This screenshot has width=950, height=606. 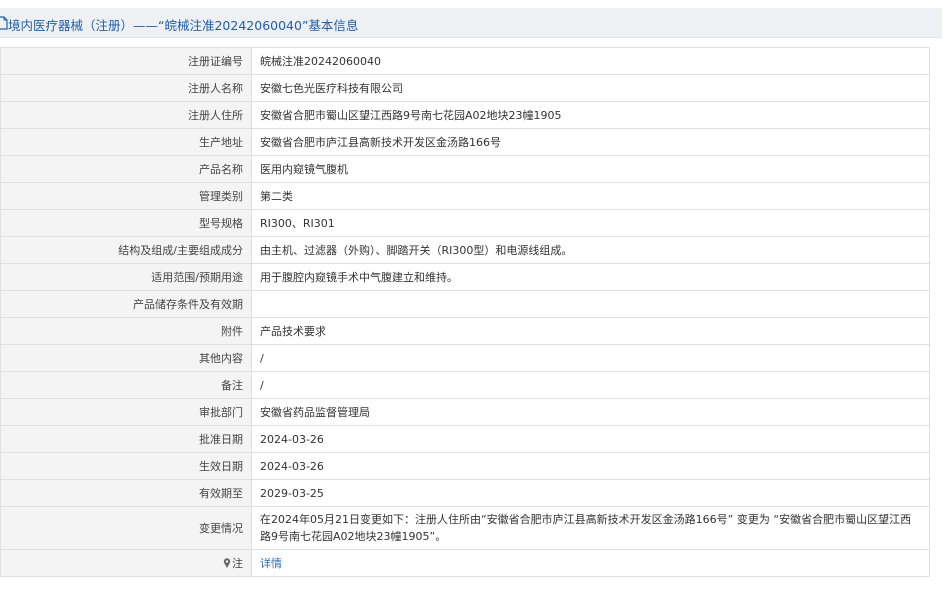 What do you see at coordinates (590, 169) in the screenshot?
I see `field-value: 医用内窥镜气腹机` at bounding box center [590, 169].